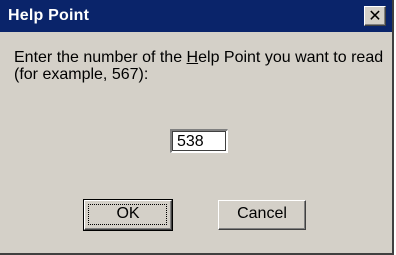 Image resolution: width=396 pixels, height=255 pixels. I want to click on ok-button: OK, so click(128, 215).